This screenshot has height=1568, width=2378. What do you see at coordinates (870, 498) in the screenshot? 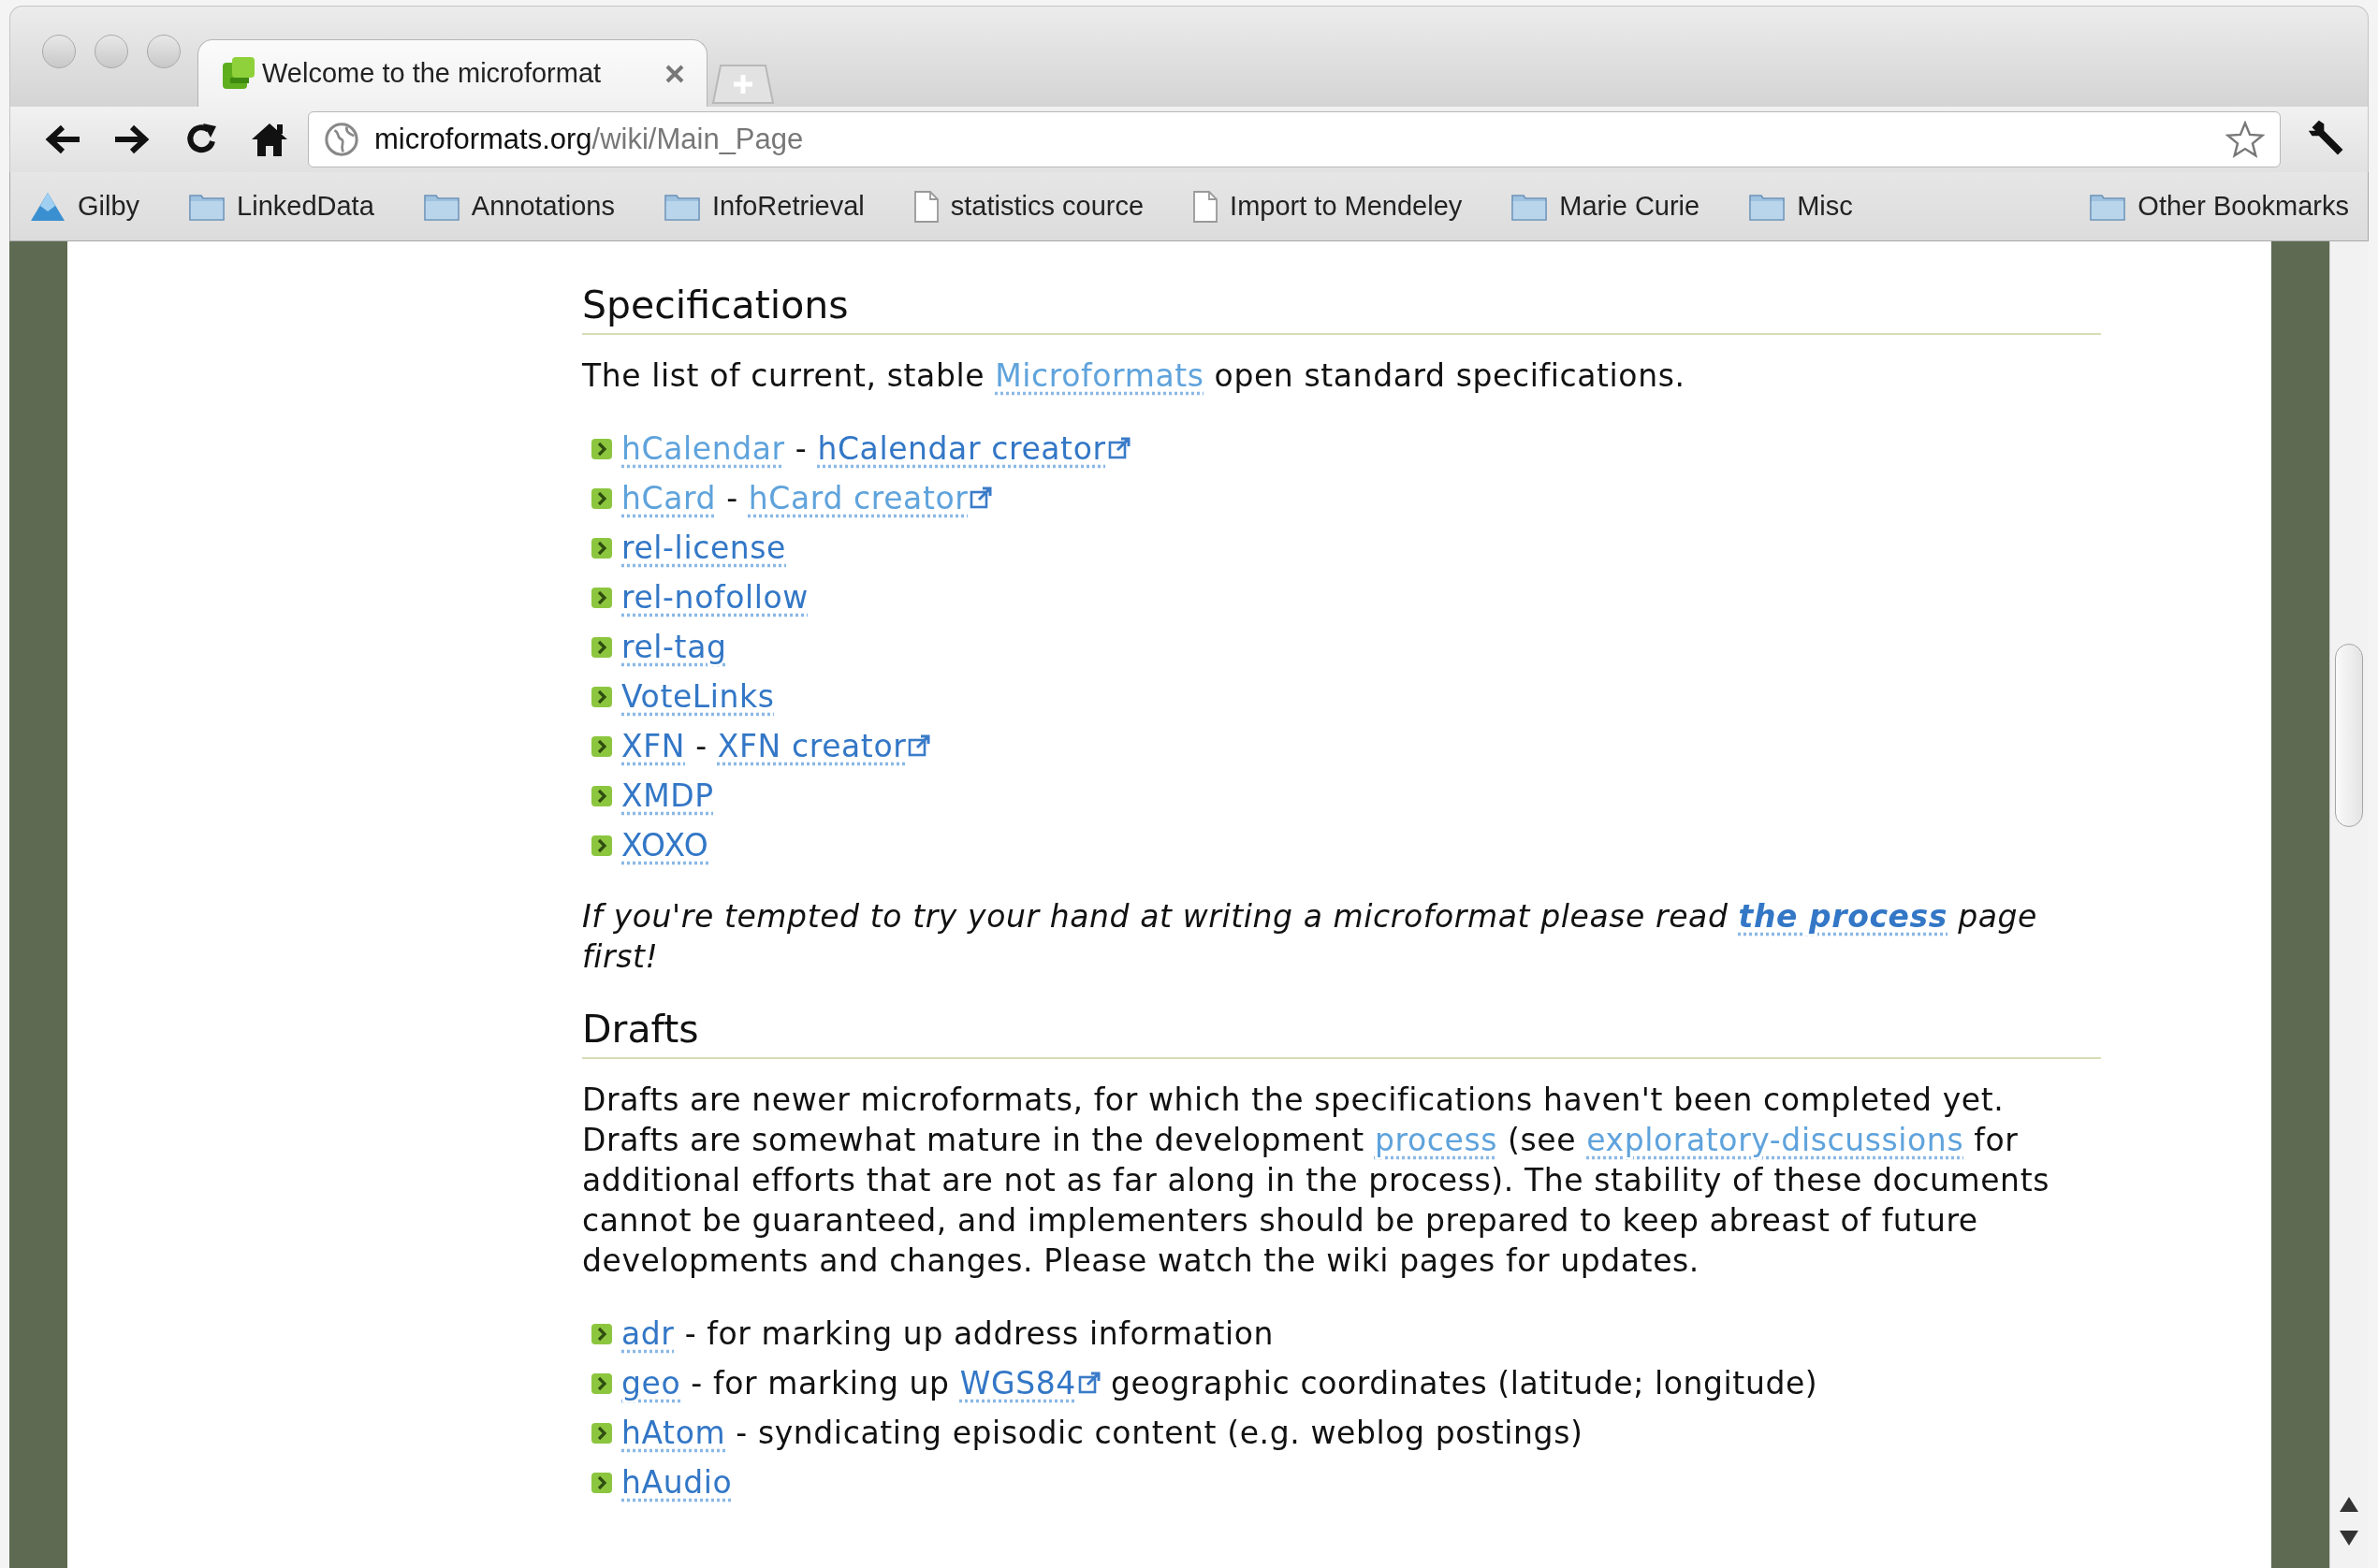
I see `link: hCard creator` at bounding box center [870, 498].